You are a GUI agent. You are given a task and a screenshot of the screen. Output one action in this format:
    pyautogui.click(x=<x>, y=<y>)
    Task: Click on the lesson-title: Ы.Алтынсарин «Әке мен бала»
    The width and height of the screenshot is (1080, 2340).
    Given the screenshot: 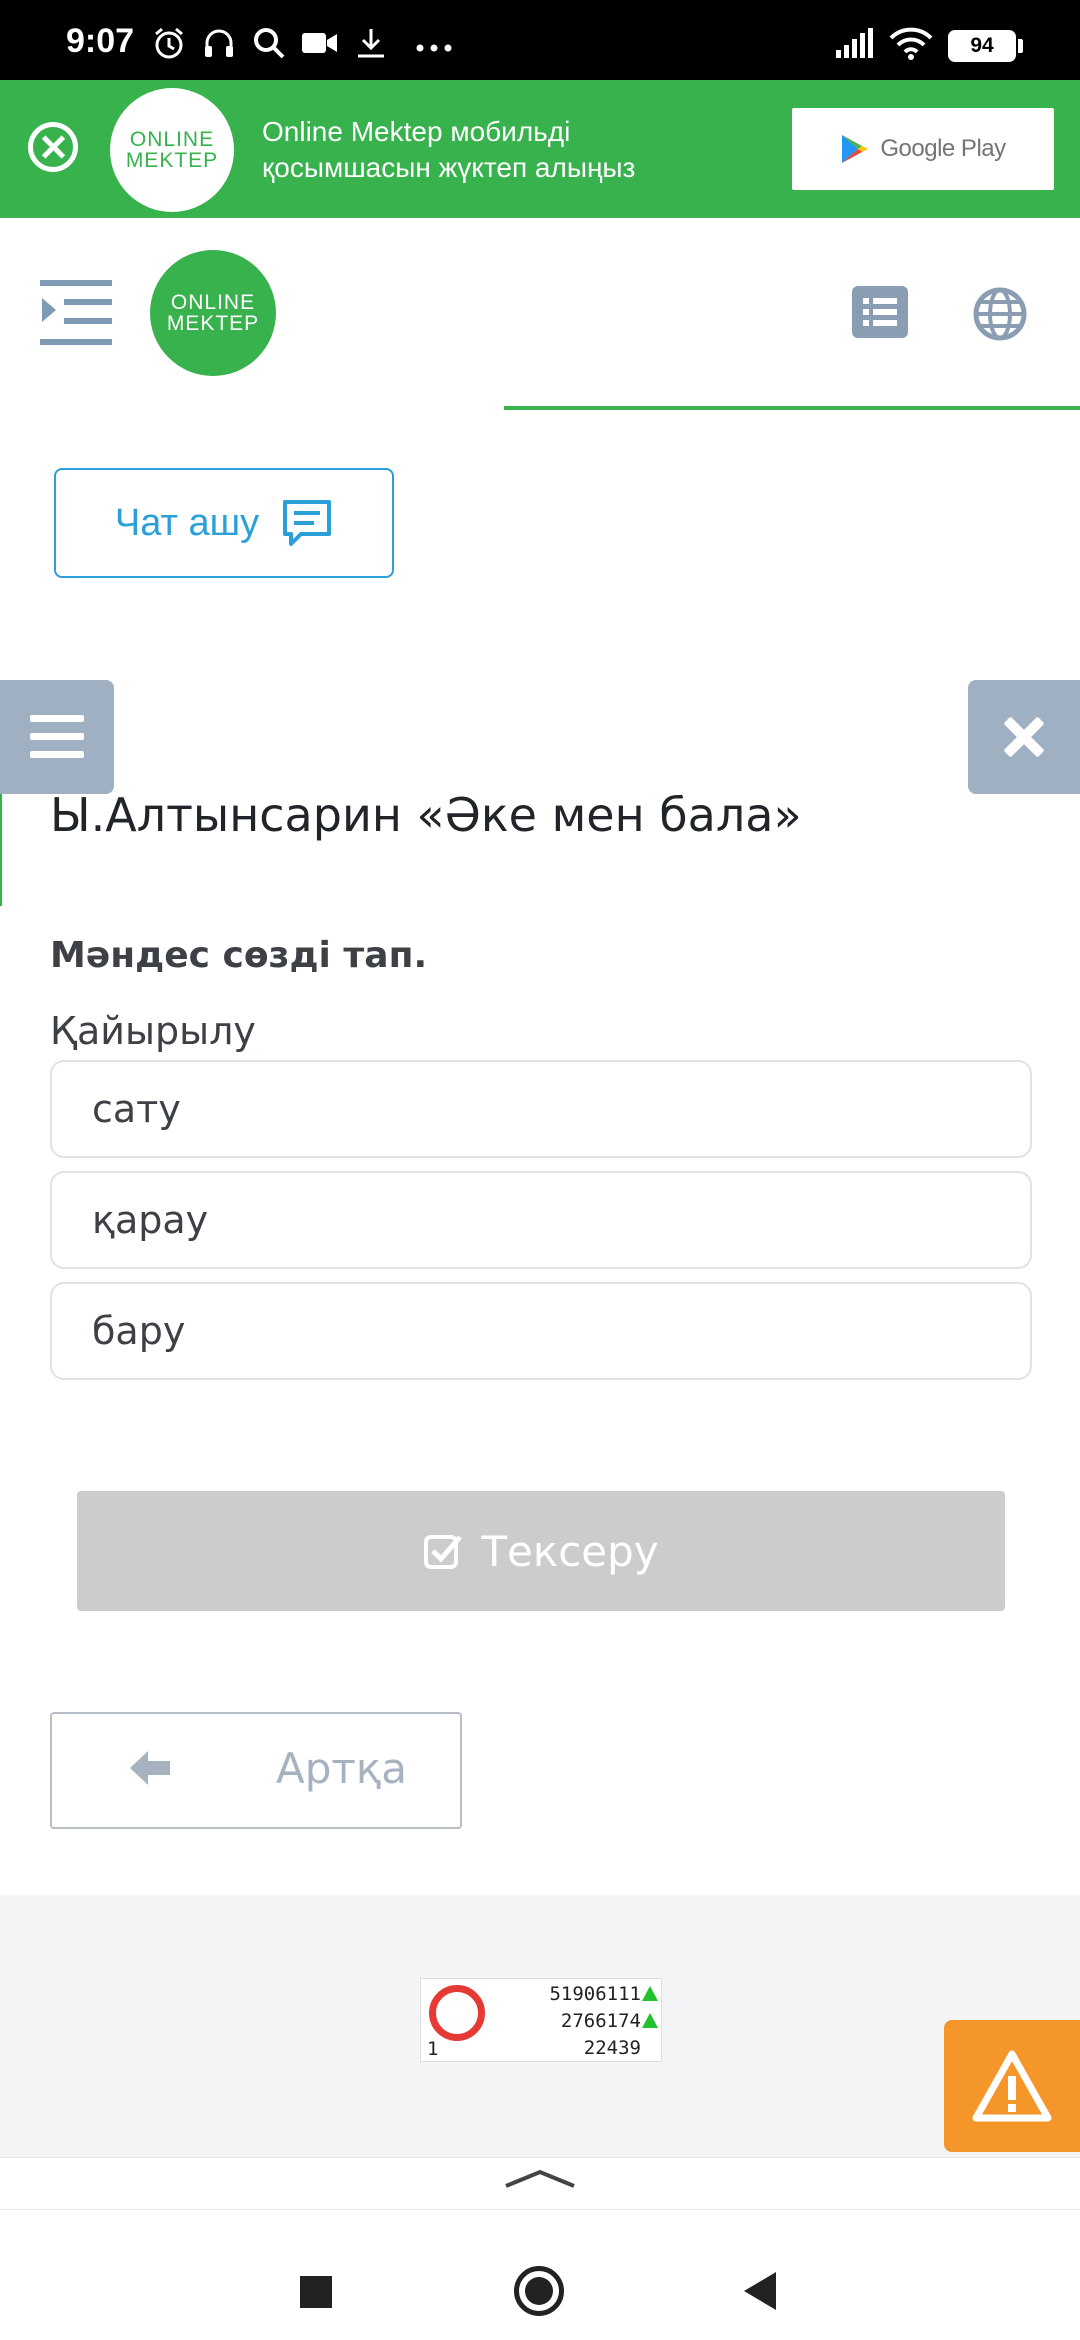 What is the action you would take?
    pyautogui.click(x=426, y=815)
    